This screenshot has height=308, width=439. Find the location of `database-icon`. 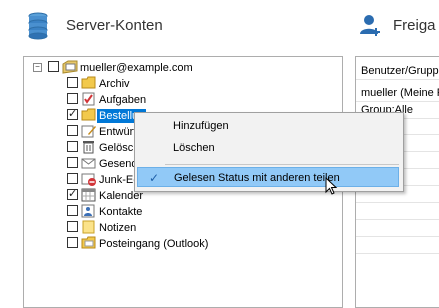

database-icon is located at coordinates (38, 27).